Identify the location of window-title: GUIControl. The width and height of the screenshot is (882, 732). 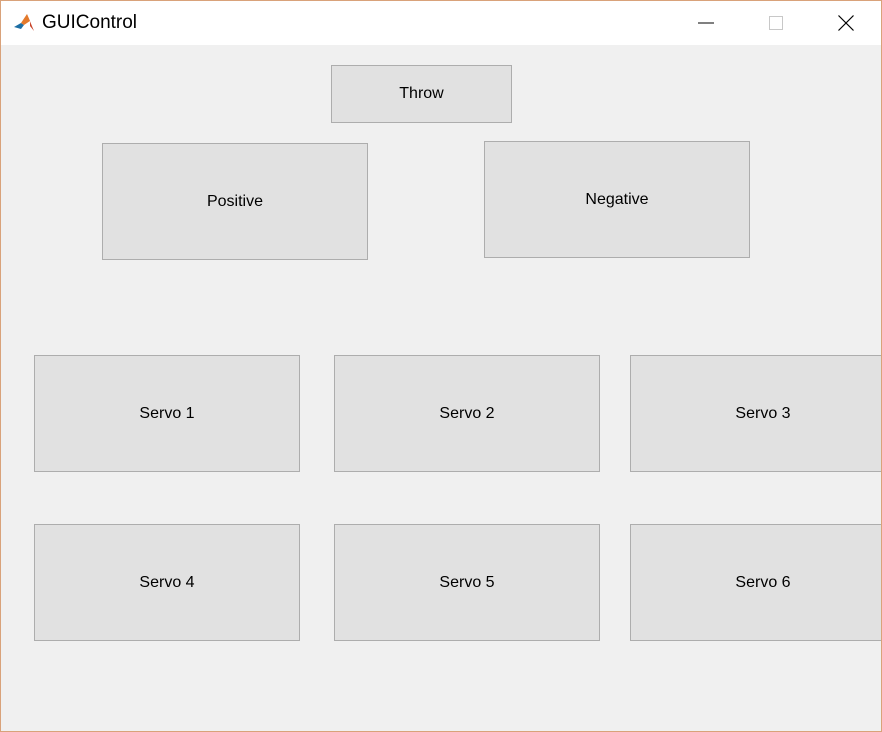
(90, 22).